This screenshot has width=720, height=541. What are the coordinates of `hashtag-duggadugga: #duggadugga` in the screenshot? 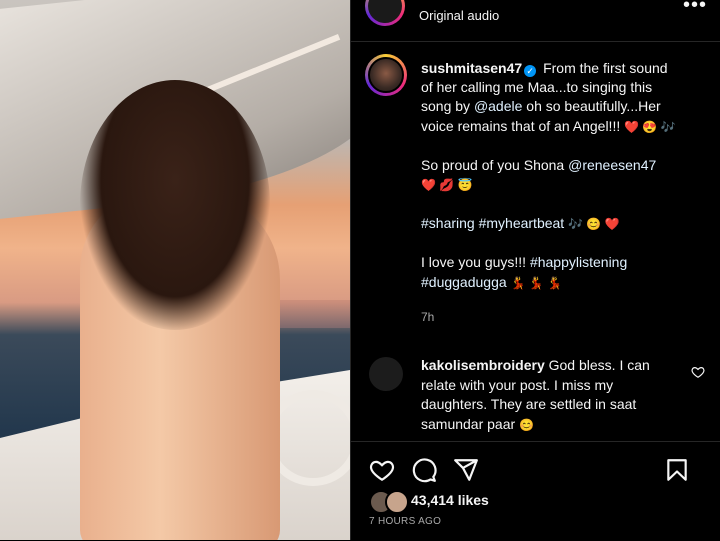 It's located at (464, 282).